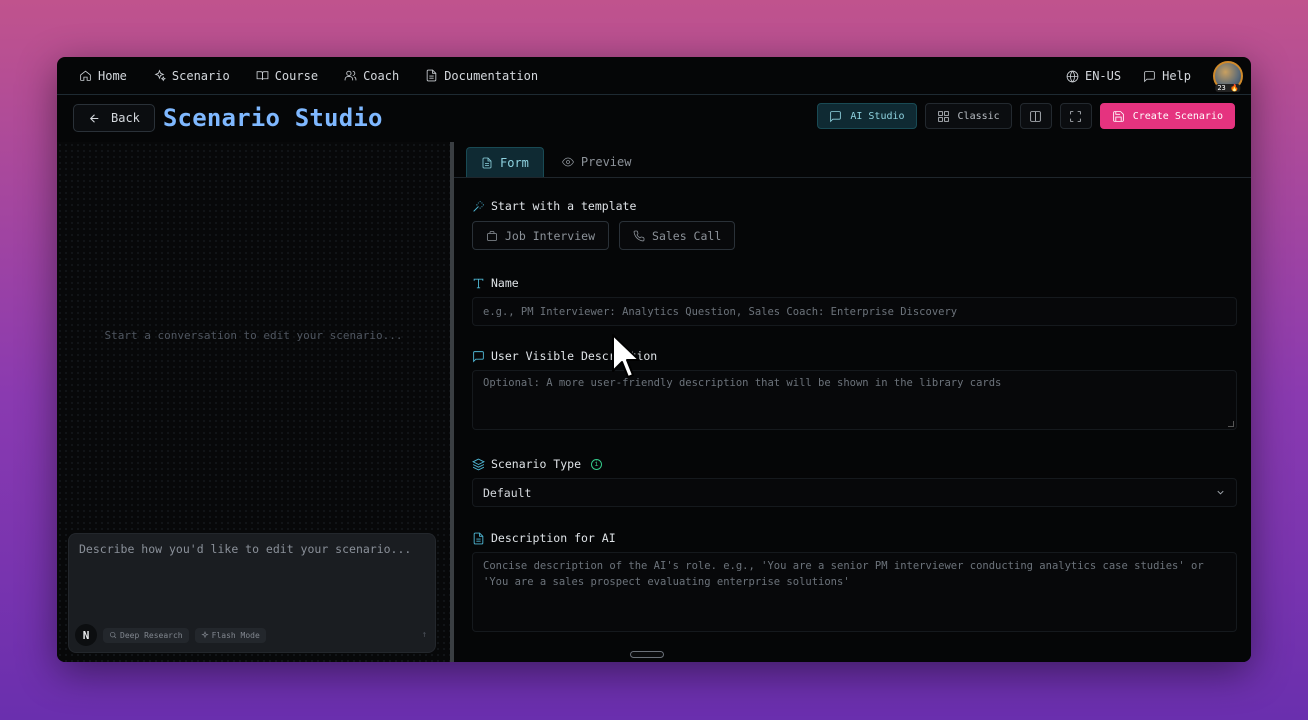 The width and height of the screenshot is (1308, 720). Describe the element at coordinates (1103, 76) in the screenshot. I see `language-label: EN-US` at that location.